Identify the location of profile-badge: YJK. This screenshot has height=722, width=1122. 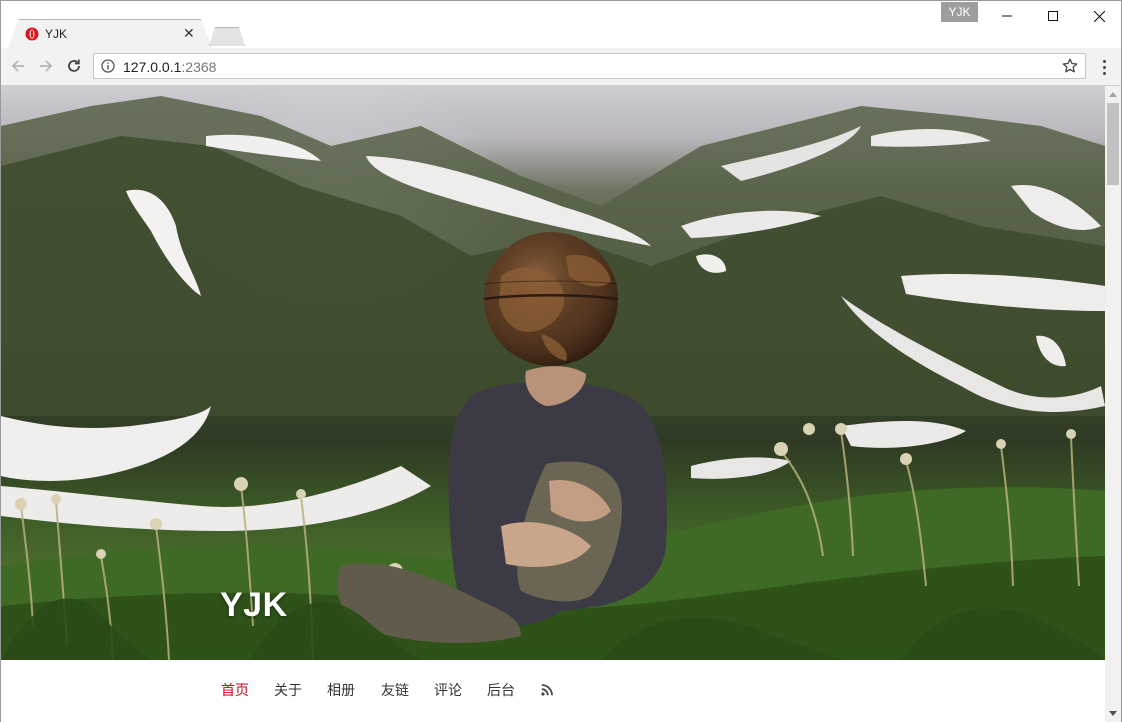
(959, 12).